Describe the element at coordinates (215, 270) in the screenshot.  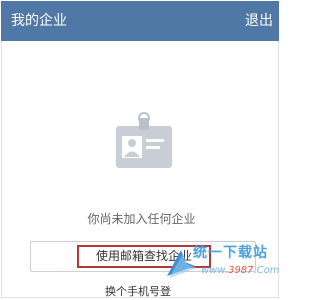
I see `watermark-url-prefix: www.` at that location.